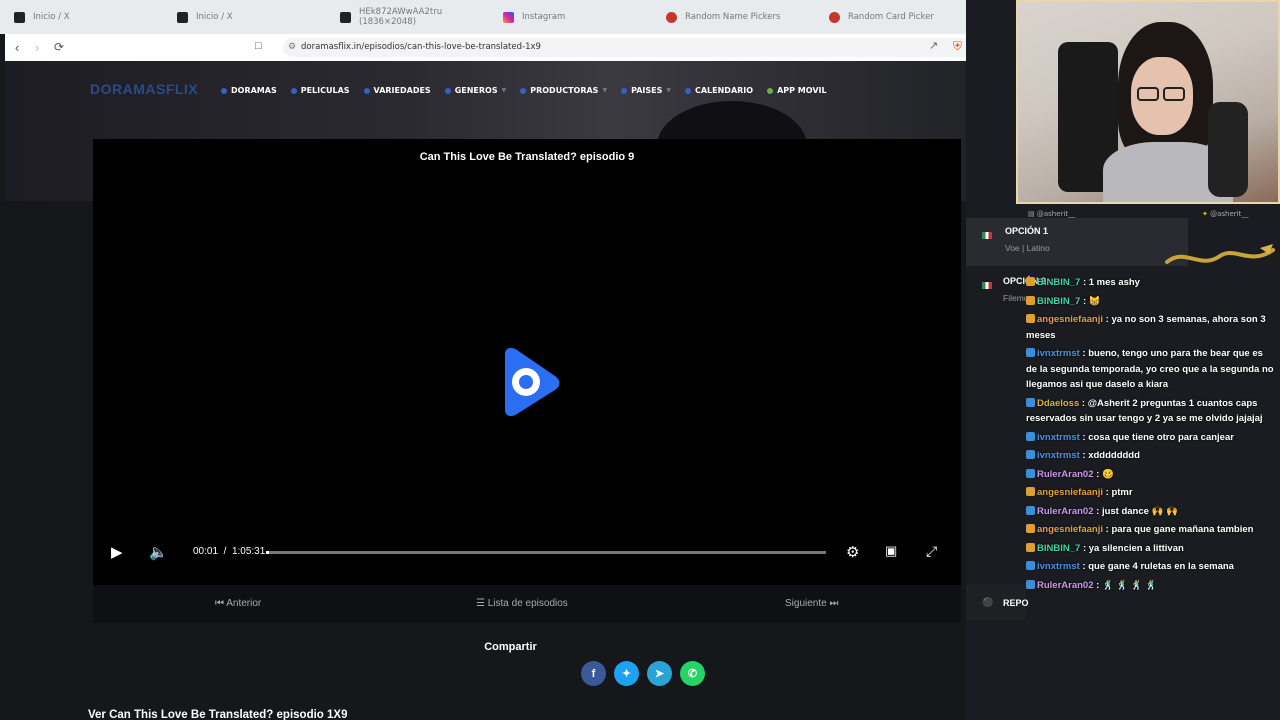 Image resolution: width=1280 pixels, height=720 pixels. Describe the element at coordinates (692, 673) in the screenshot. I see `whatsapp-icon: ✆` at that location.